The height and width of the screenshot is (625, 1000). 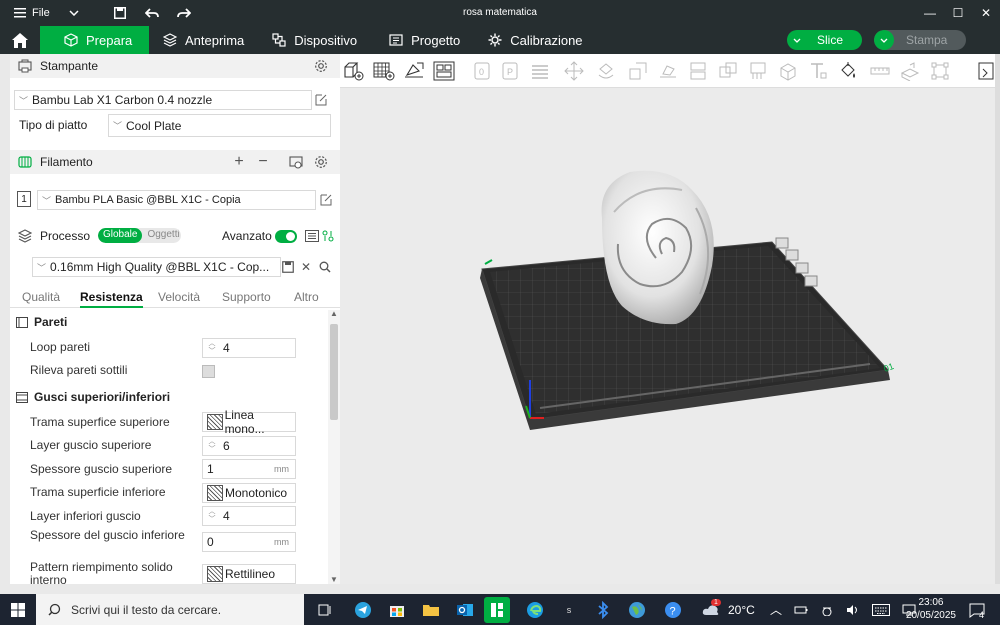 I want to click on scroll-down-icon: ▼, so click(x=334, y=579).